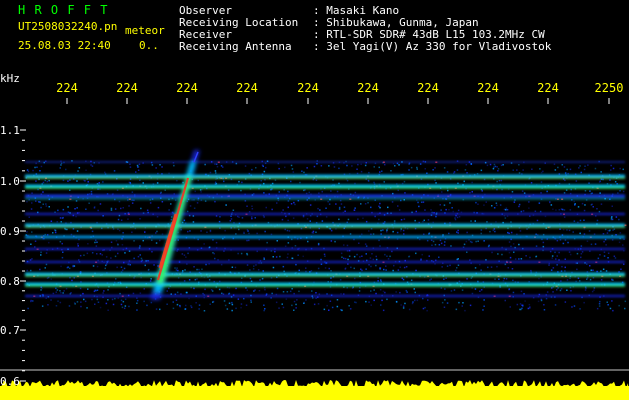 The width and height of the screenshot is (629, 400). Describe the element at coordinates (10, 181) in the screenshot. I see `y-tick-label: 1.0` at that location.